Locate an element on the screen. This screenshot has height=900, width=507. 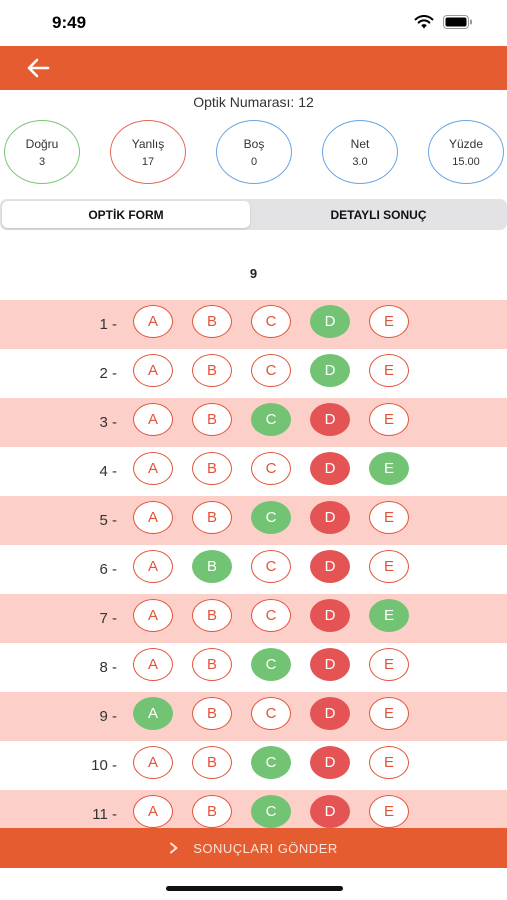
question-number: 3 - is located at coordinates (108, 422).